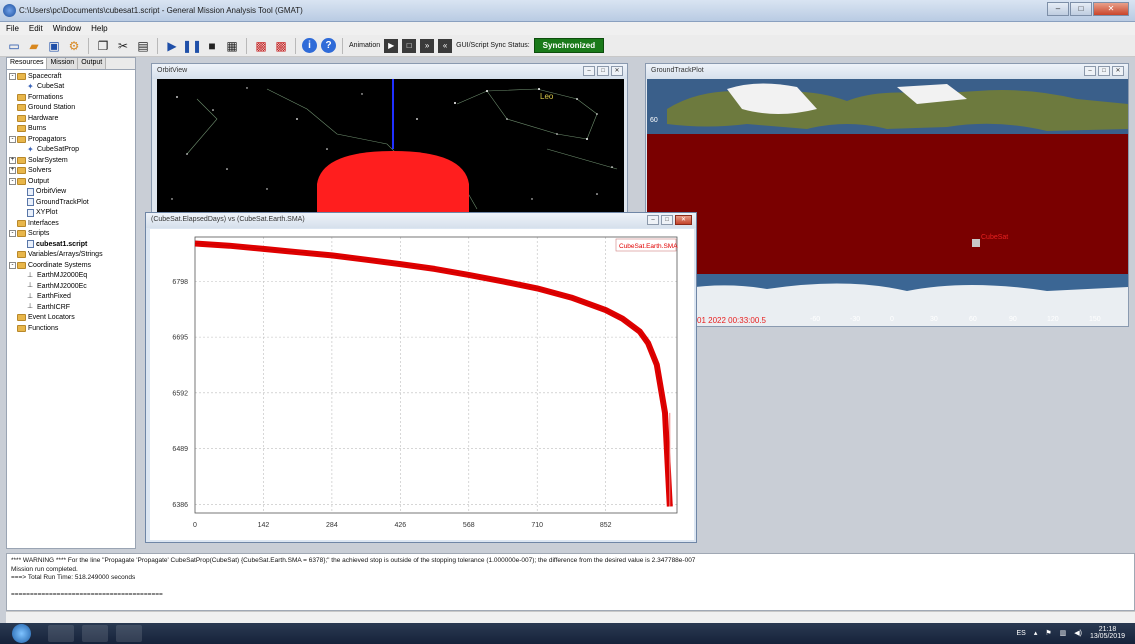 The width and height of the screenshot is (1135, 644). Describe the element at coordinates (71, 129) in the screenshot. I see `tree-item: Burns` at that location.